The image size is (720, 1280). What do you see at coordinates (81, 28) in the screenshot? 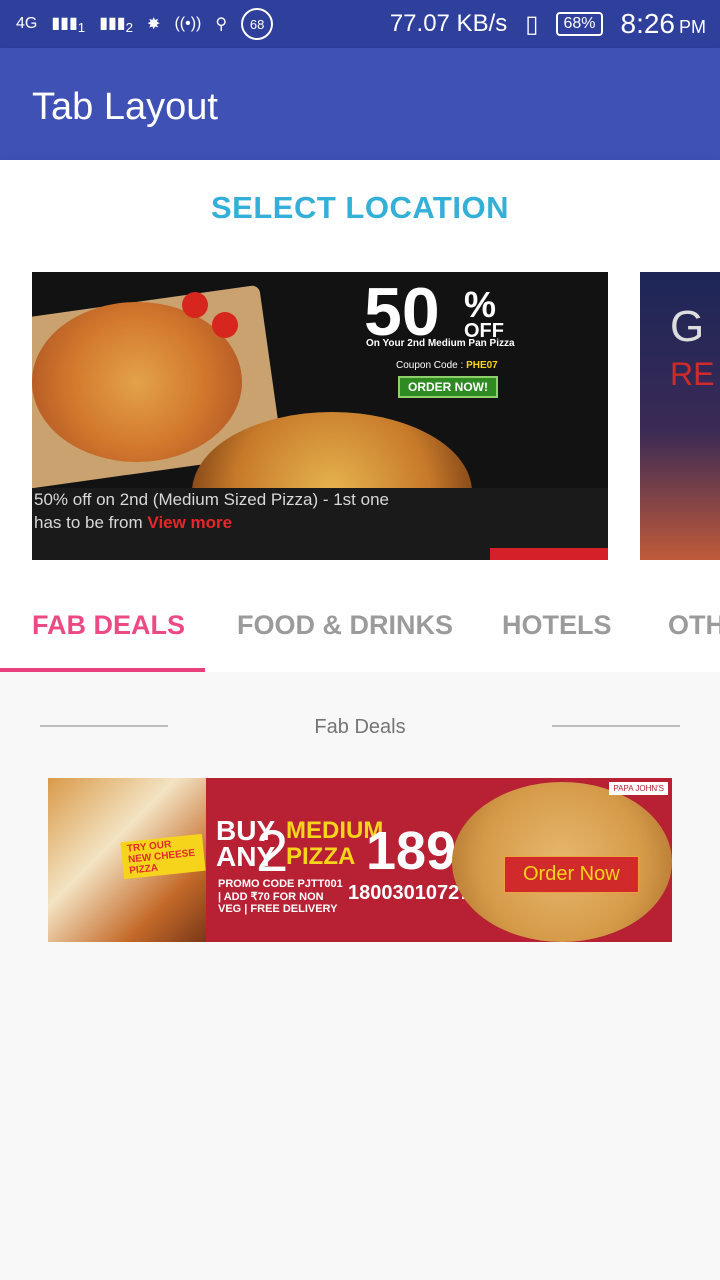
I see `sim1-label: 1` at bounding box center [81, 28].